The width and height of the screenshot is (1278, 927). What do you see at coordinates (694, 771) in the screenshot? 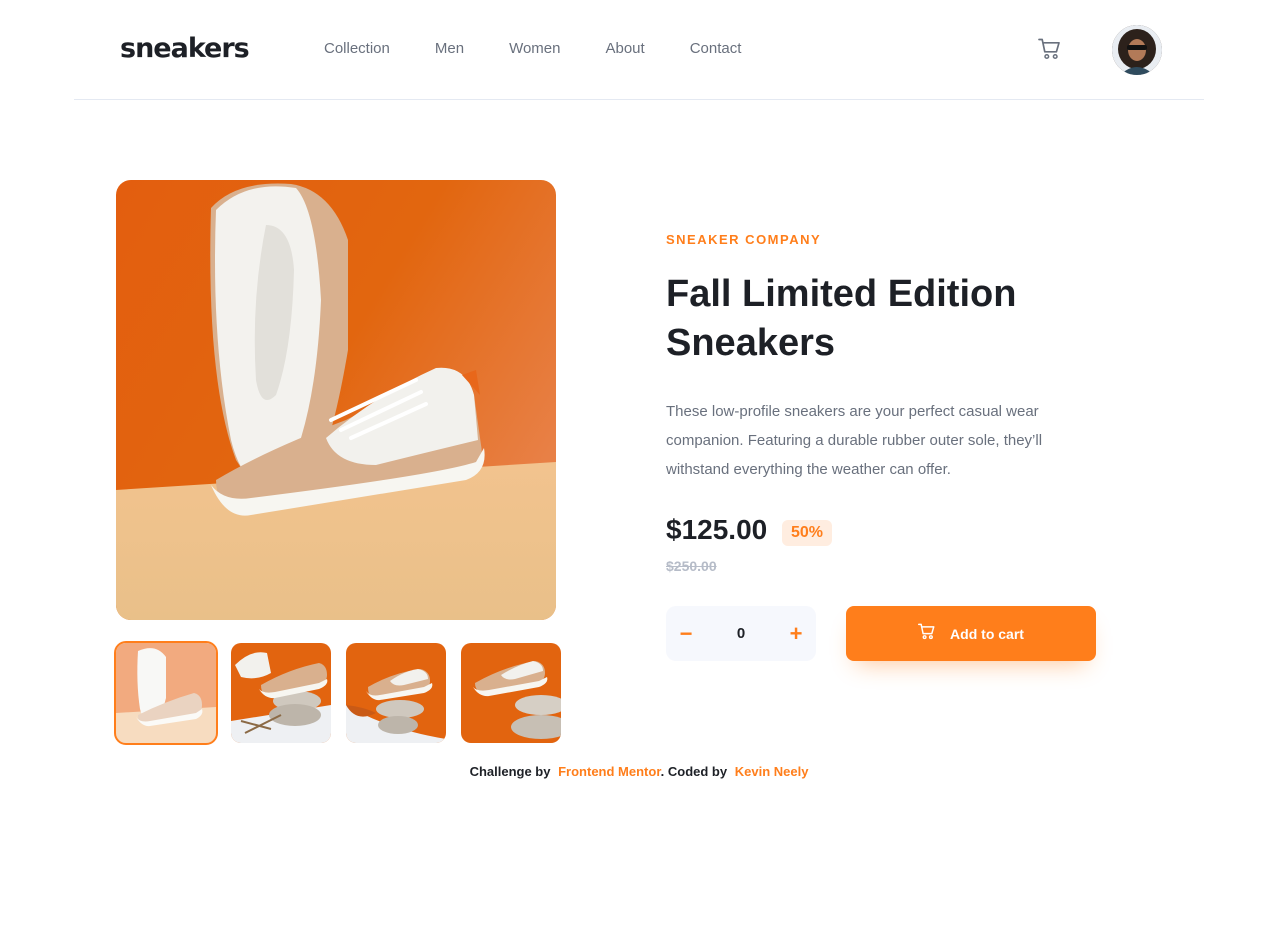
I see `attribution-middle: . Coded by` at bounding box center [694, 771].